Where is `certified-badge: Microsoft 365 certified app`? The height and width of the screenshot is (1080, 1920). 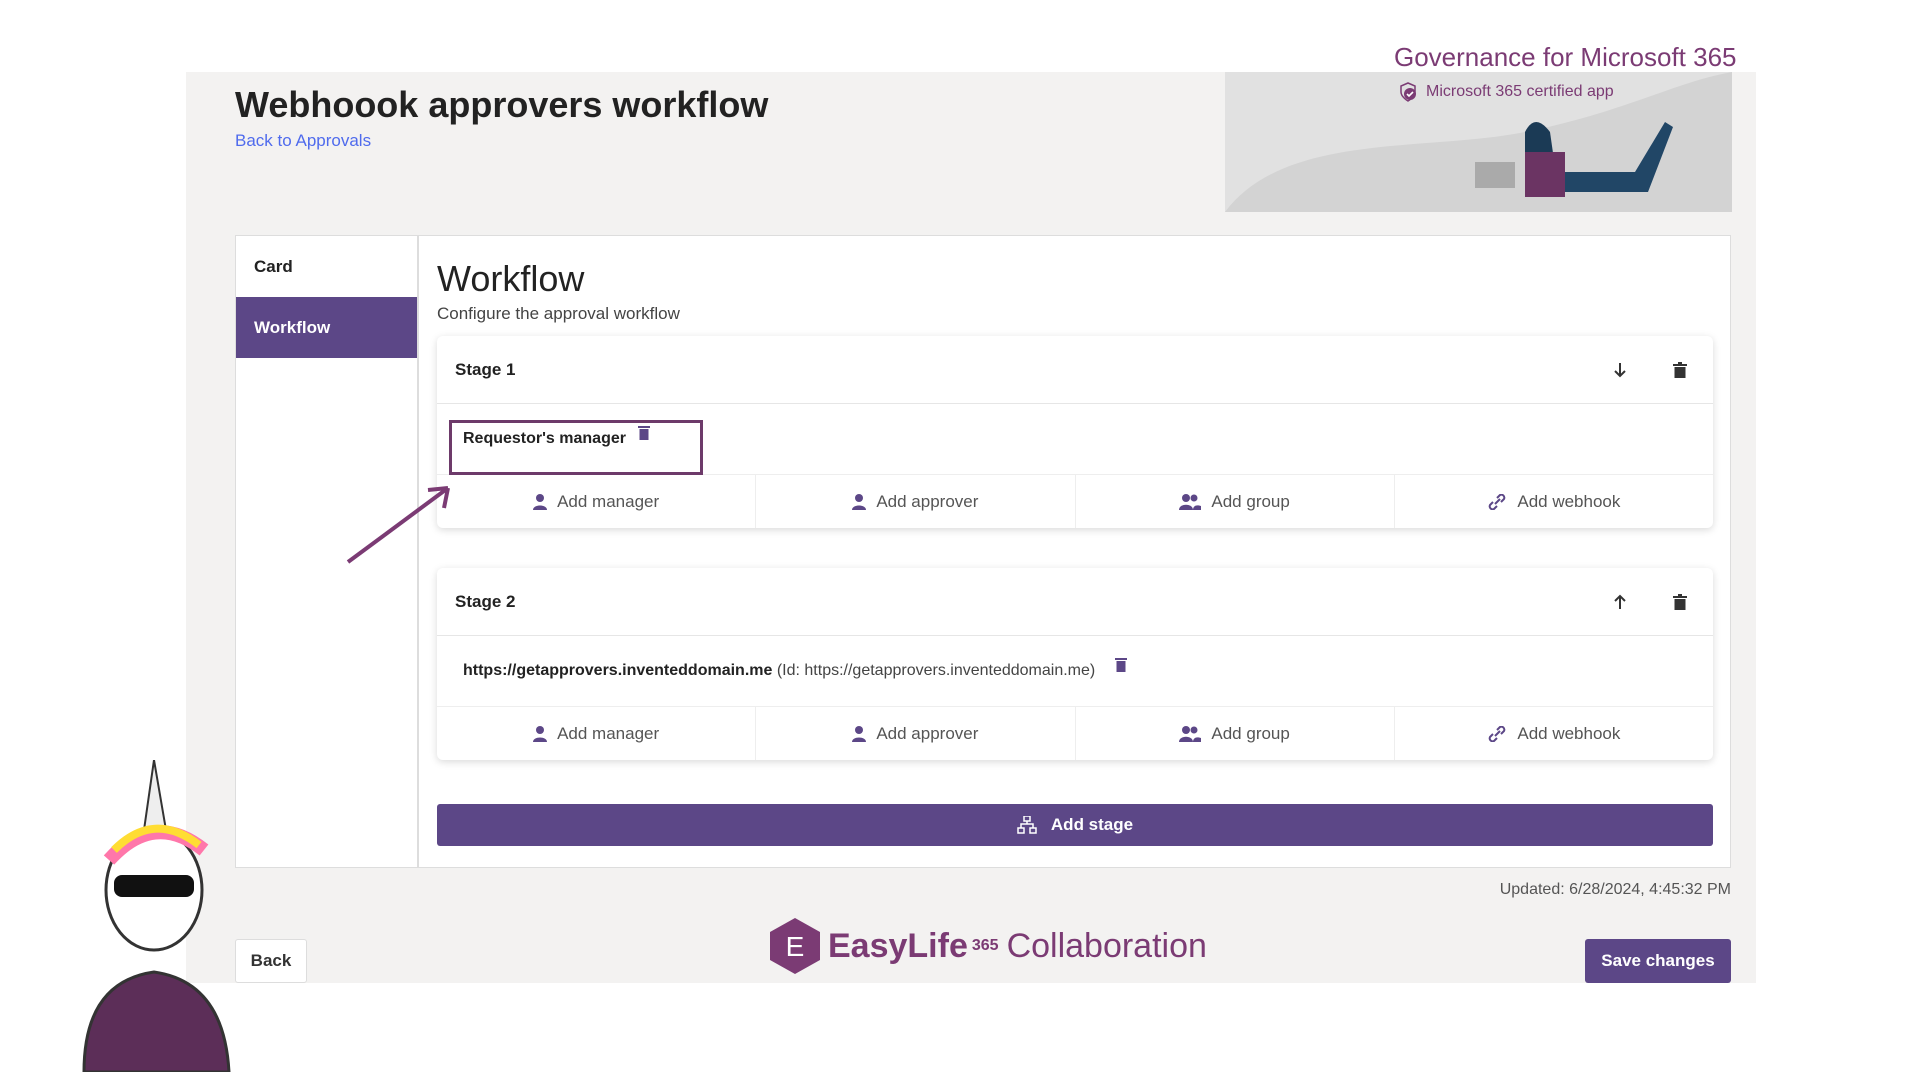
certified-badge: Microsoft 365 certified app is located at coordinates (1506, 92).